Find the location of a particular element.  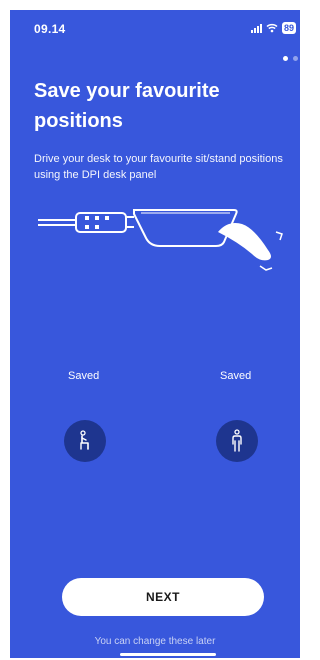

saved-label-stand: Saved is located at coordinates (236, 376).